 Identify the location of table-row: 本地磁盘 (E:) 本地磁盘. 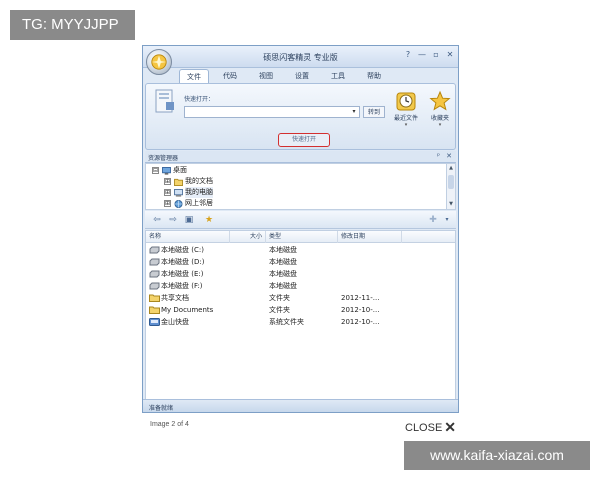
(300, 274).